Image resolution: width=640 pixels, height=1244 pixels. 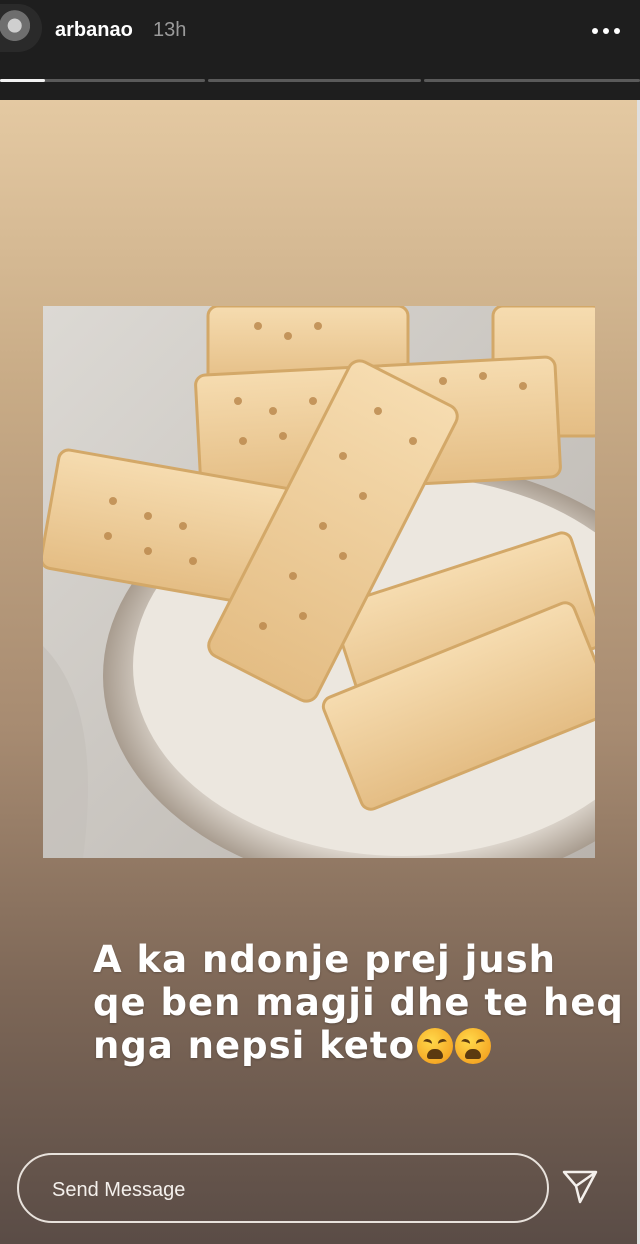 I want to click on more-options-icon, so click(x=606, y=31).